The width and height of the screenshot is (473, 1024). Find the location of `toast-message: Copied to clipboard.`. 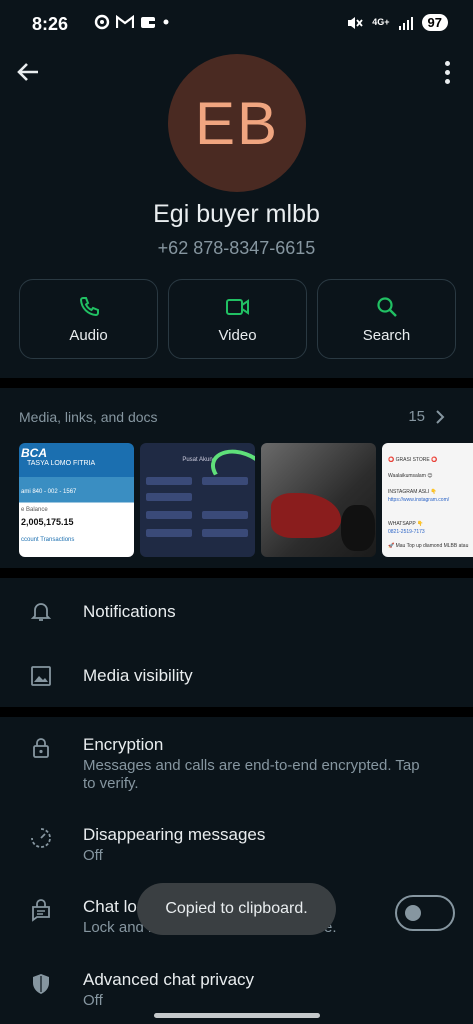

toast-message: Copied to clipboard. is located at coordinates (236, 909).